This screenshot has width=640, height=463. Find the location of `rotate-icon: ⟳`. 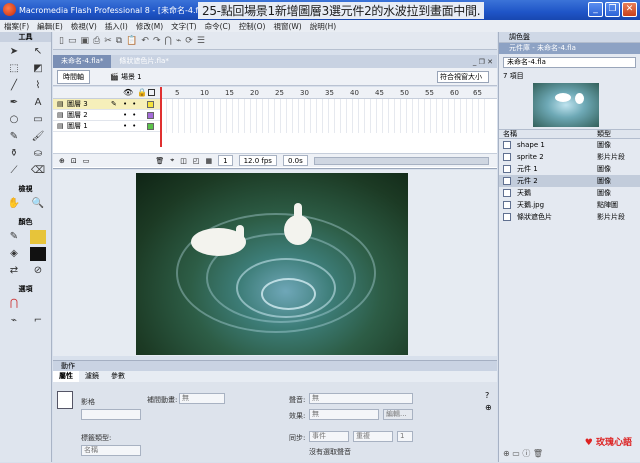

rotate-icon: ⟳ is located at coordinates (189, 41).